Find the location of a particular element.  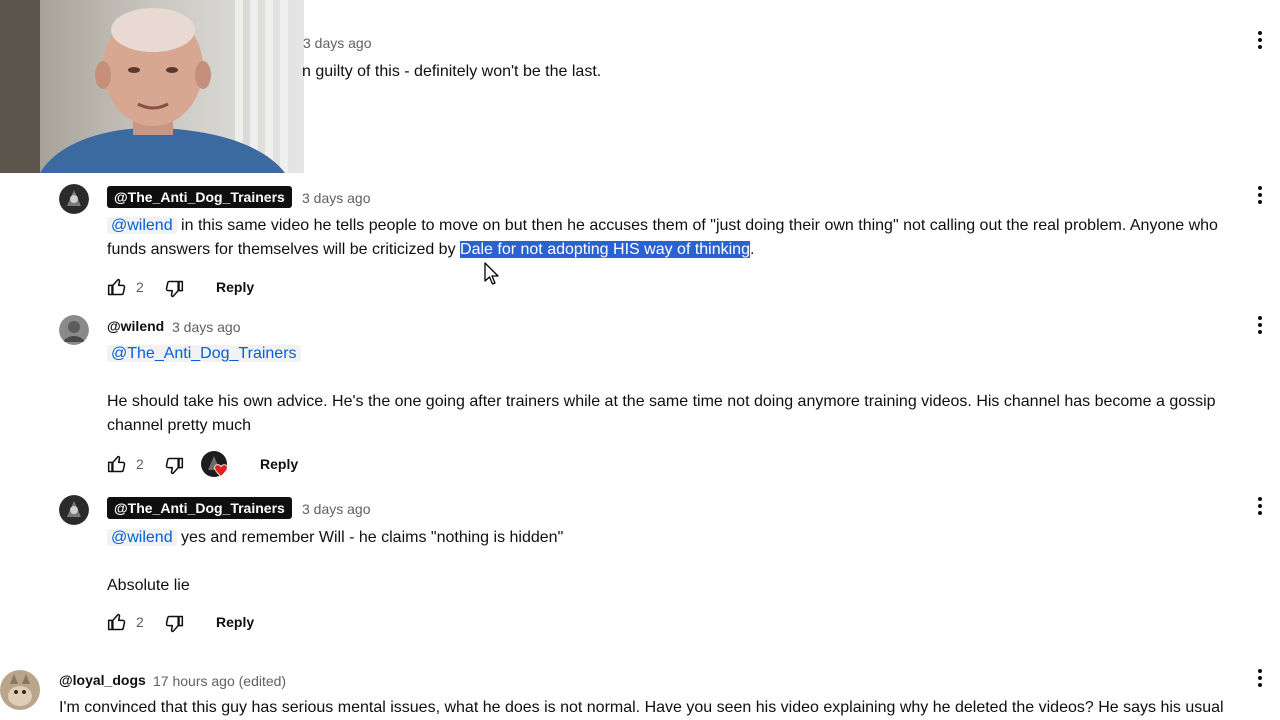

creator-heart-badge is located at coordinates (214, 464).